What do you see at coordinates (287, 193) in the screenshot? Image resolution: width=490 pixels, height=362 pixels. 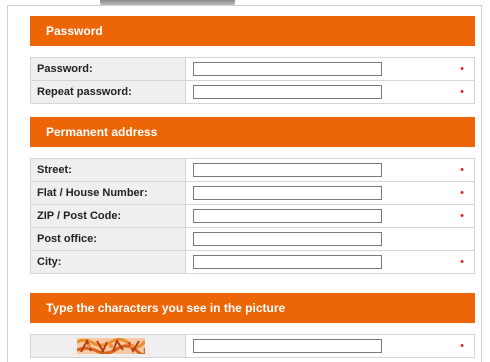 I see `house-number-input` at bounding box center [287, 193].